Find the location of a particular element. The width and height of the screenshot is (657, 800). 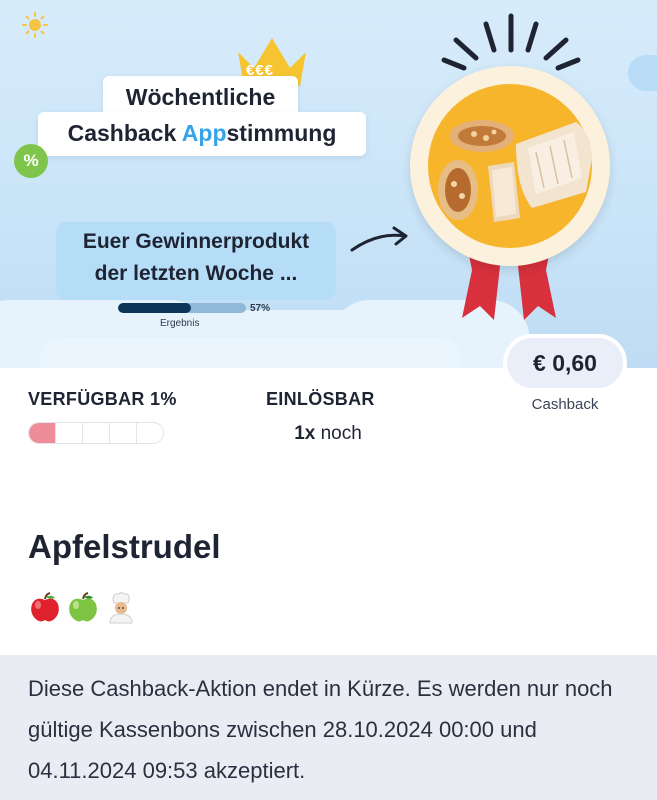

green-apple-icon is located at coordinates (83, 607).